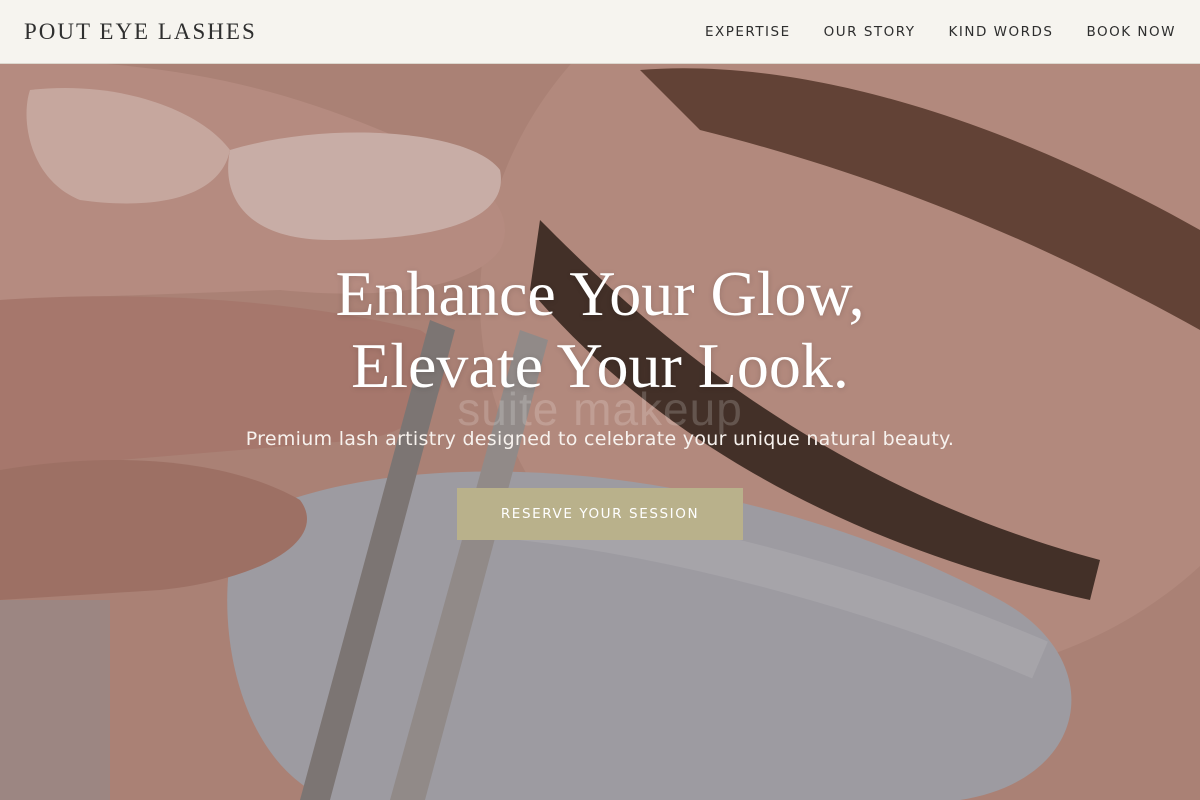  What do you see at coordinates (870, 32) in the screenshot?
I see `nav-our-story: OUR STORY` at bounding box center [870, 32].